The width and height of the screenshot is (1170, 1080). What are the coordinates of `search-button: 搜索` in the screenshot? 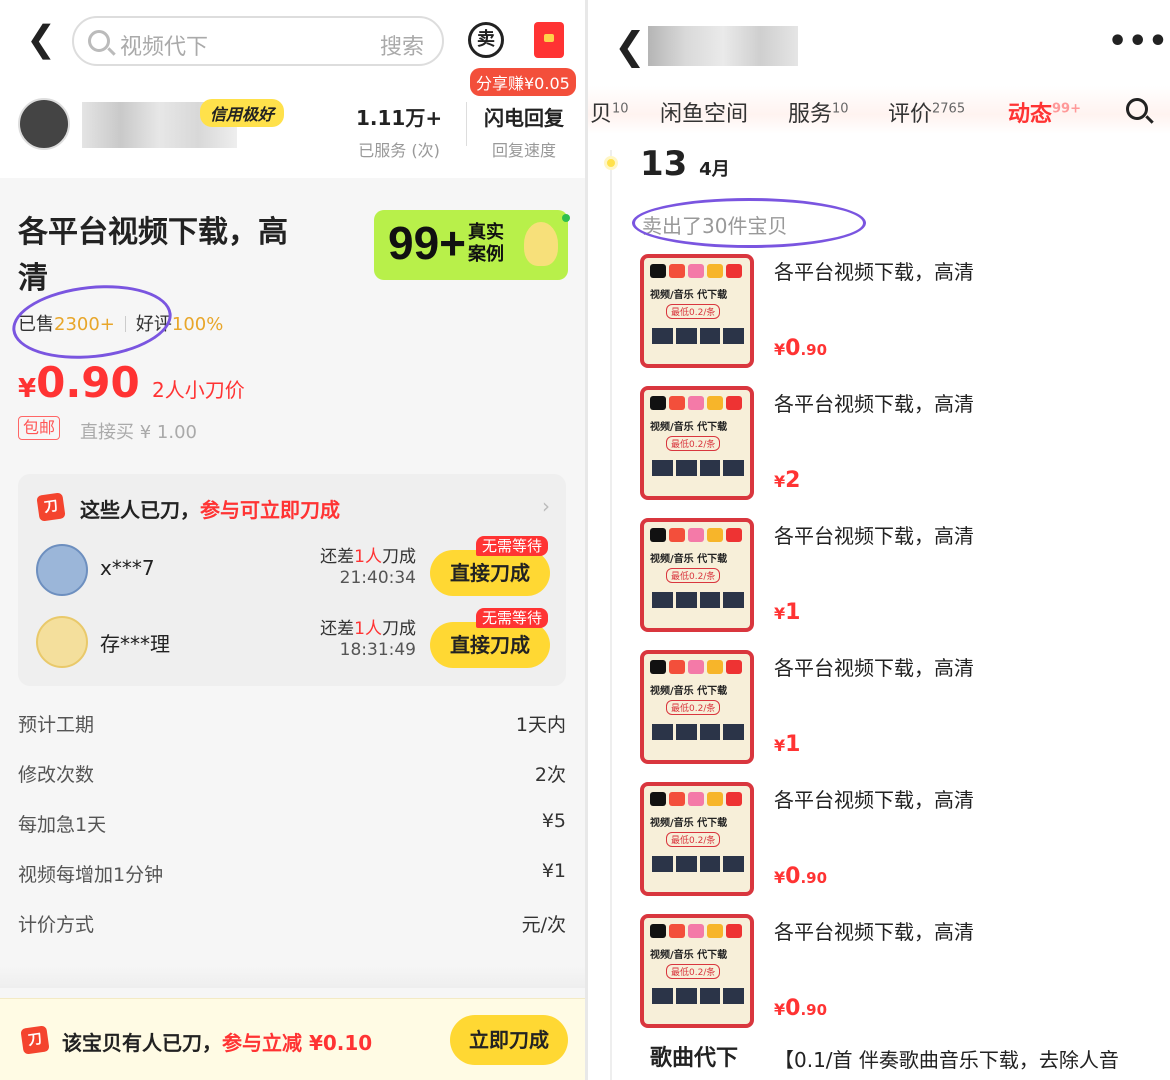 It's located at (402, 45).